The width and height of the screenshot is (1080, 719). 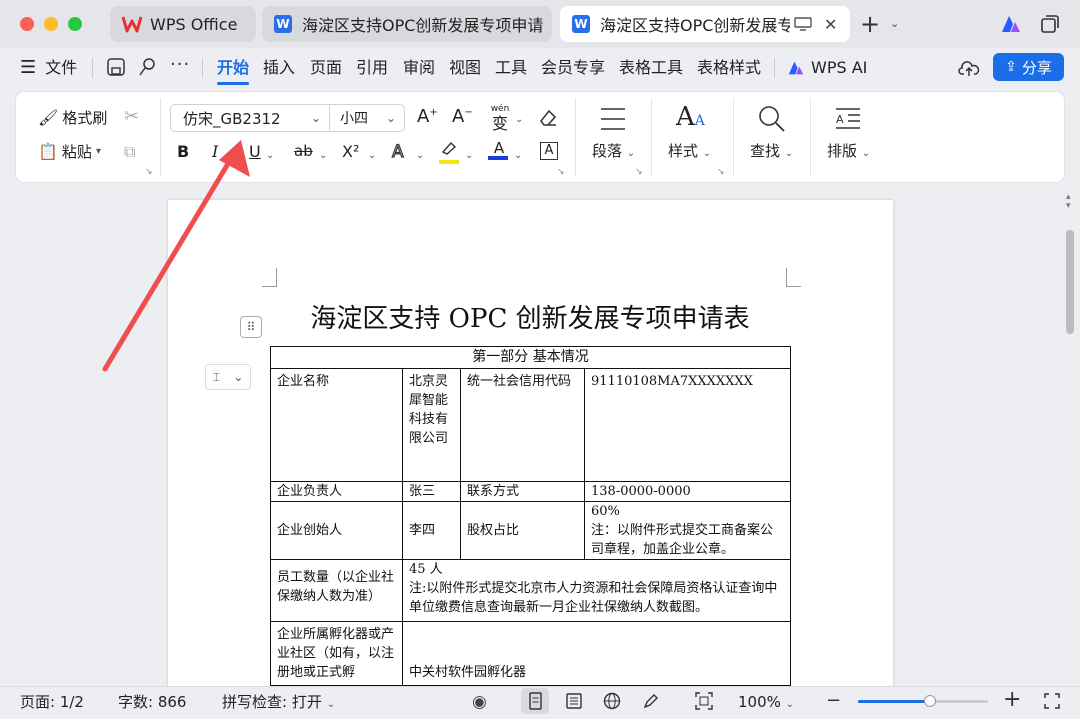 What do you see at coordinates (147, 67) in the screenshot?
I see `pin-icon` at bounding box center [147, 67].